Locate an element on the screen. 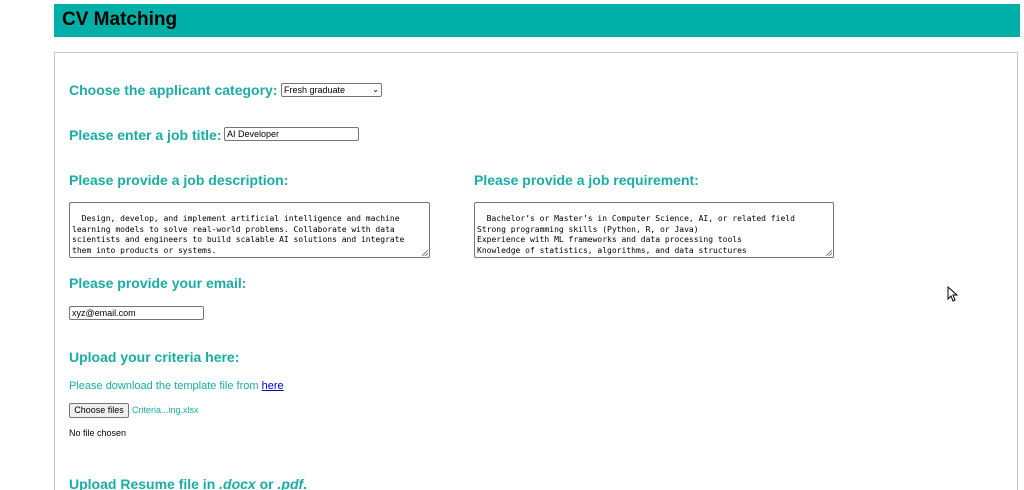 This screenshot has width=1024, height=490. job-title-label: Please enter a job title: is located at coordinates (145, 135).